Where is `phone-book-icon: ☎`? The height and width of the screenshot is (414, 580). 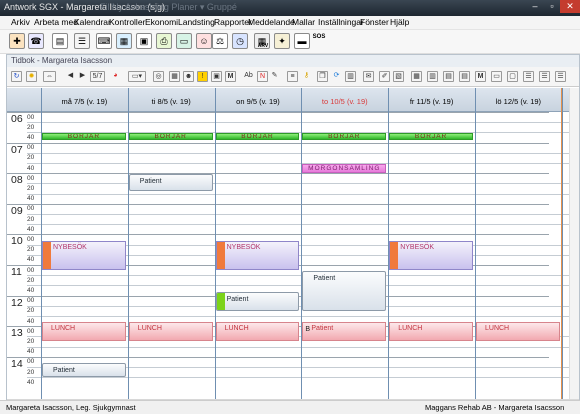
phone-book-icon: ☎ is located at coordinates (36, 41).